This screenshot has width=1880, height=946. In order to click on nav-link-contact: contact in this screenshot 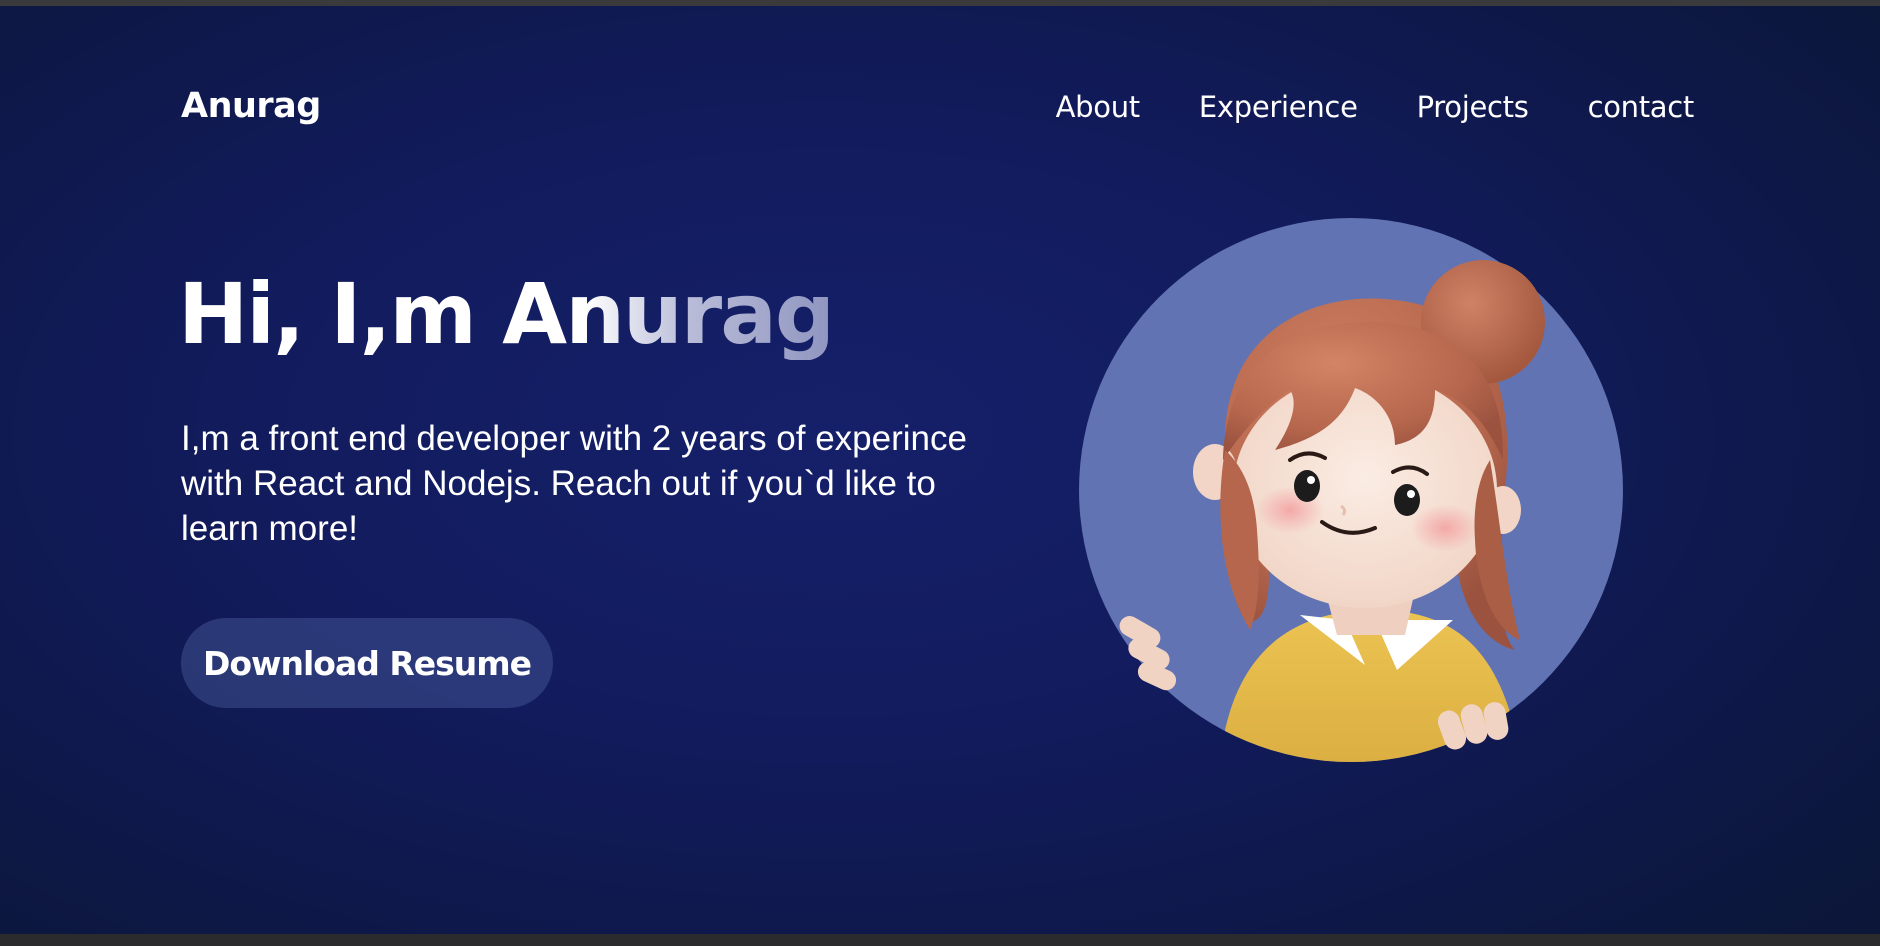, I will do `click(1641, 107)`.